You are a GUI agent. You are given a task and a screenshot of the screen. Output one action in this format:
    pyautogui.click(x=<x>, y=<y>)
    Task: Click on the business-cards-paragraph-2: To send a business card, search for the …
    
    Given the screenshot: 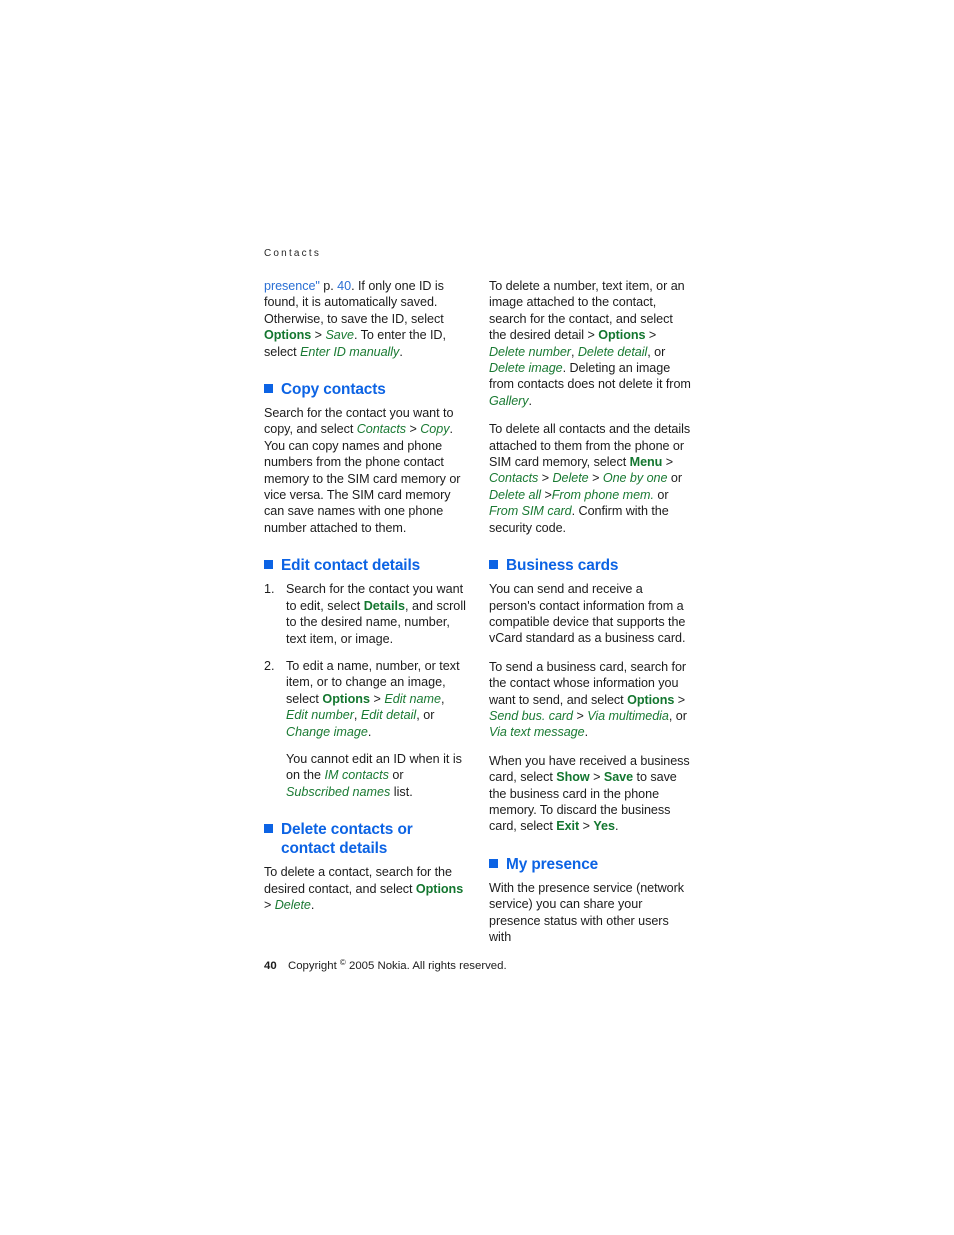 What is the action you would take?
    pyautogui.click(x=590, y=700)
    